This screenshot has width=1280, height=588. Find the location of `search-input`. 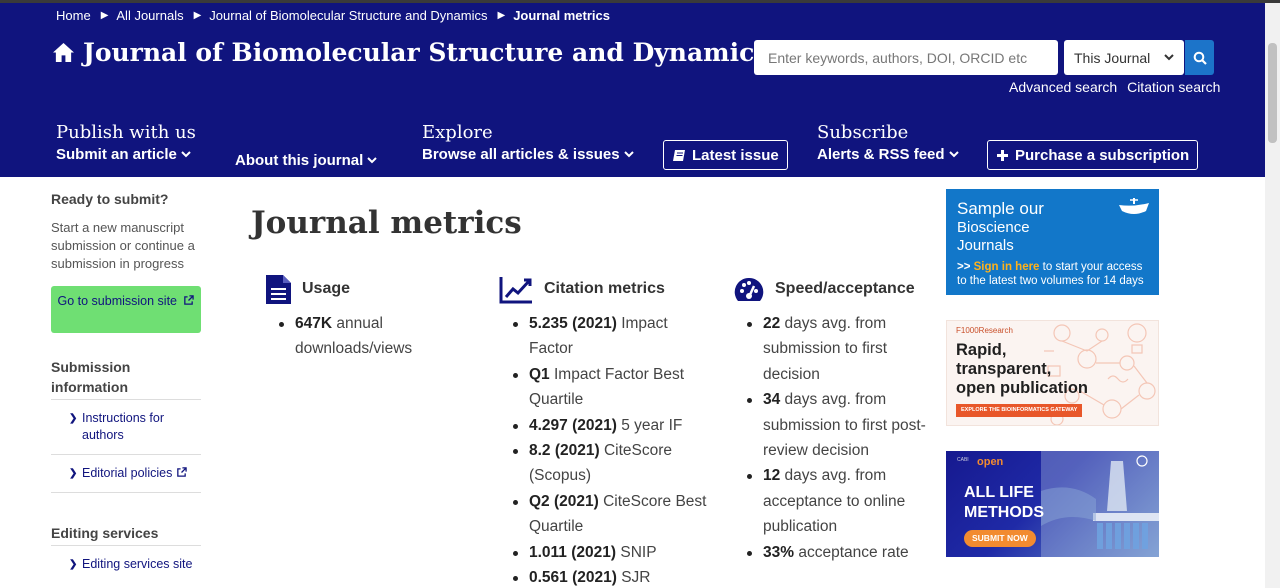

search-input is located at coordinates (906, 57).